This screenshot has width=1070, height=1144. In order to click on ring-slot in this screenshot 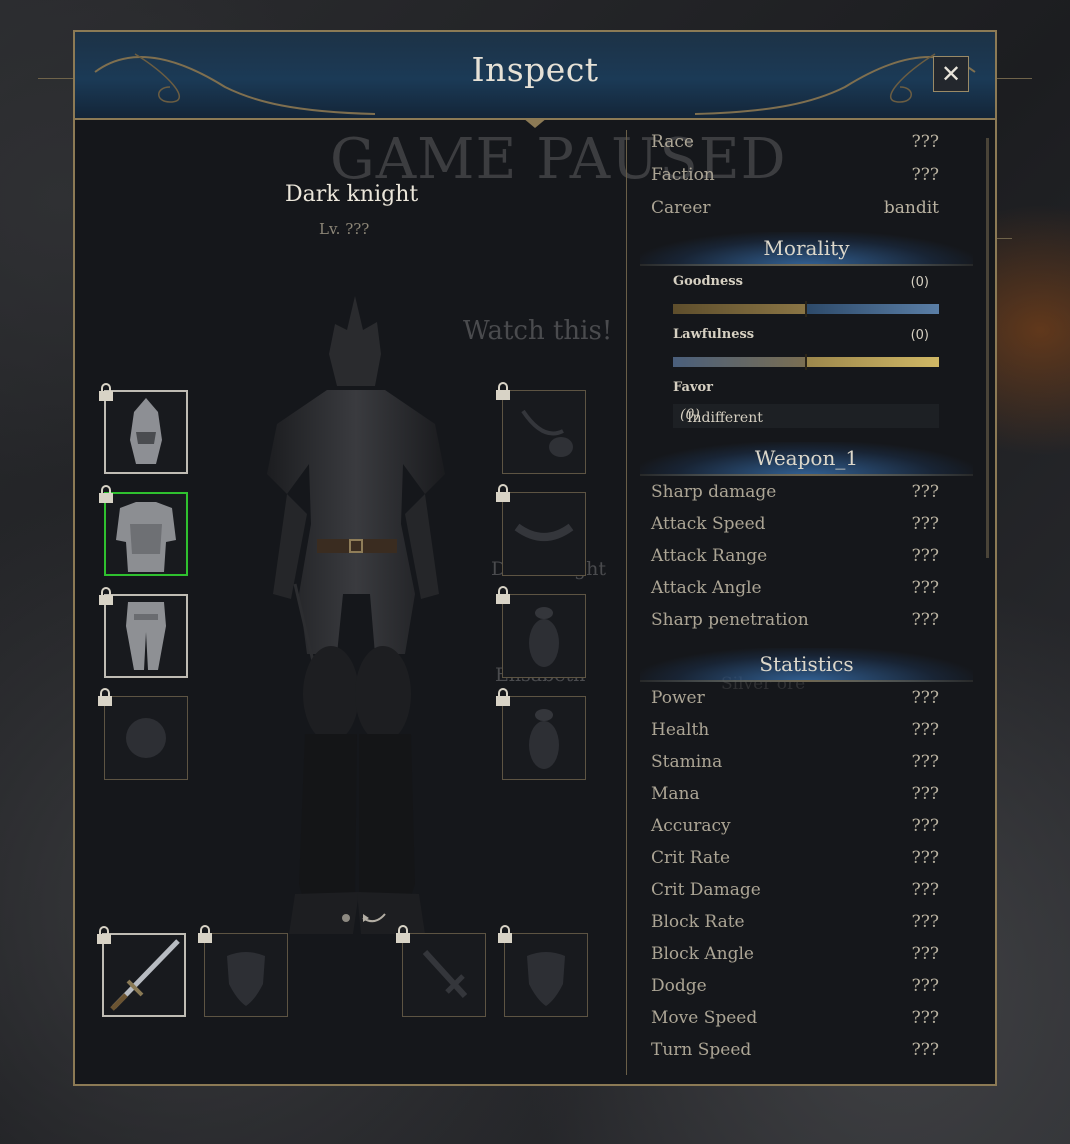, I will do `click(143, 734)`.